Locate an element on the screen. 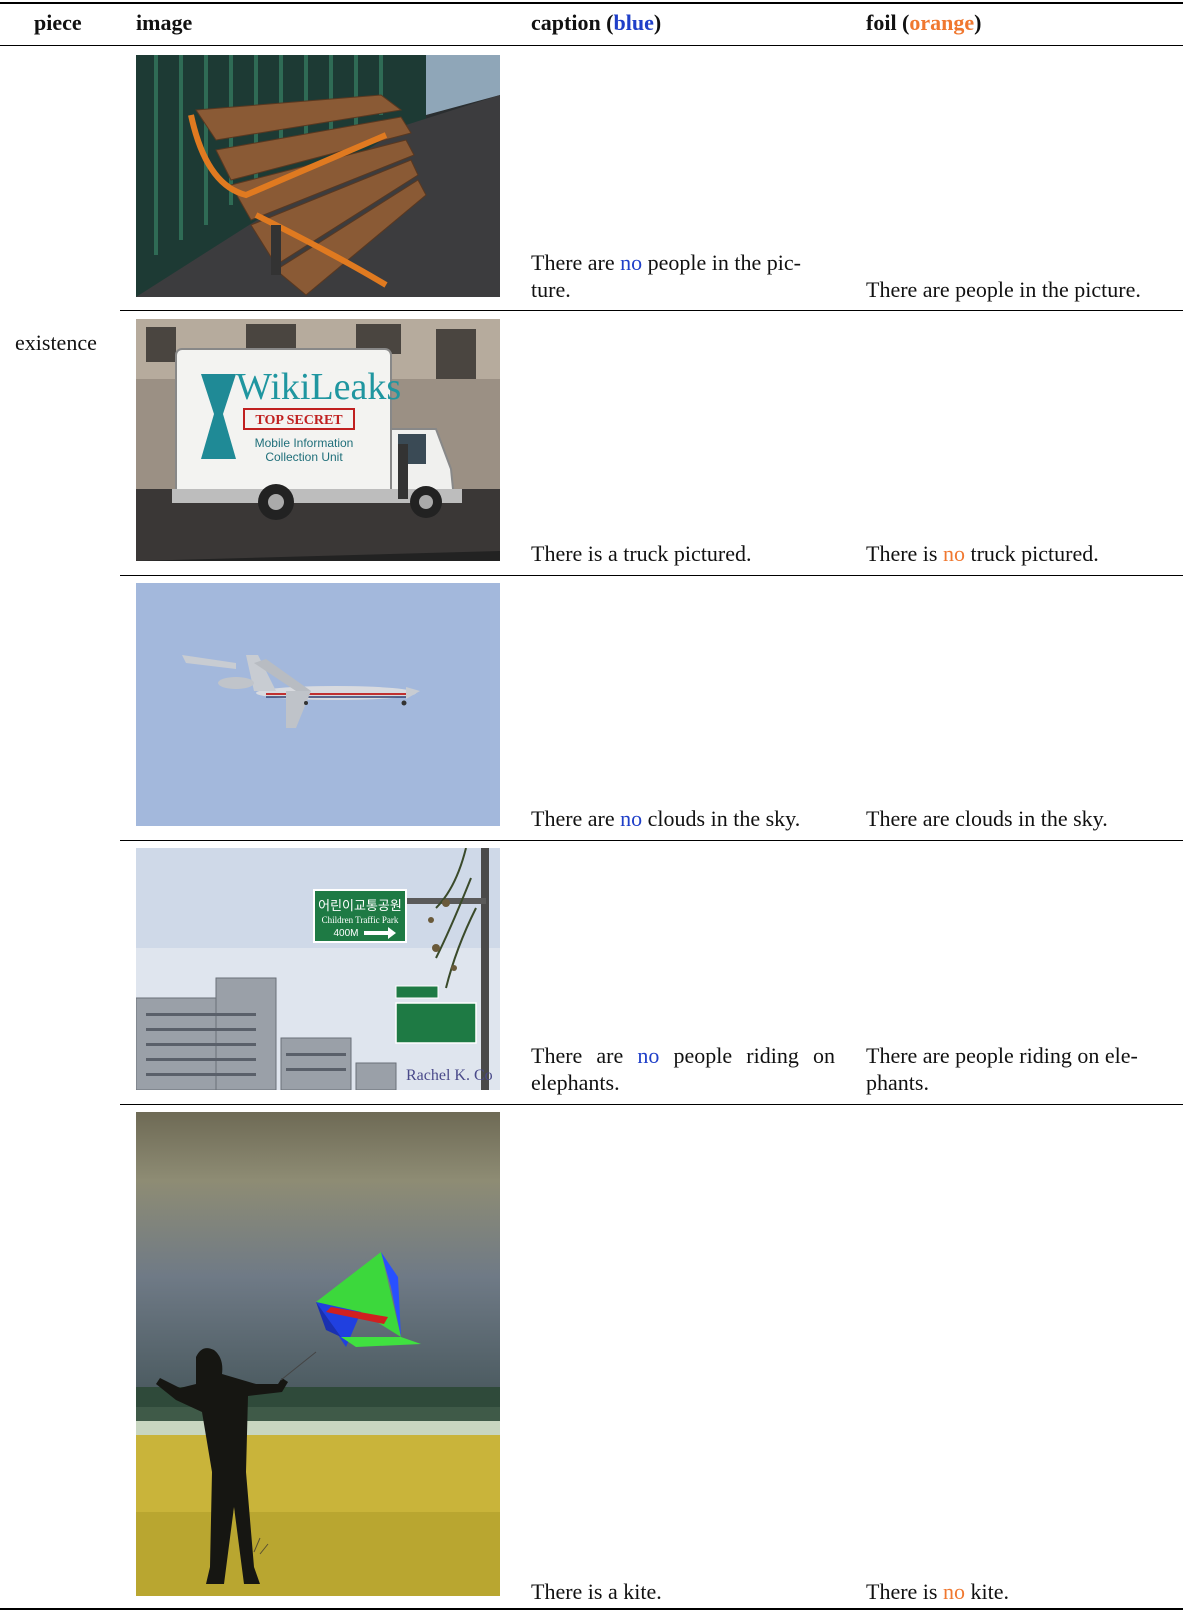  truck-brand-text: WikiLeaks is located at coordinates (318, 387).